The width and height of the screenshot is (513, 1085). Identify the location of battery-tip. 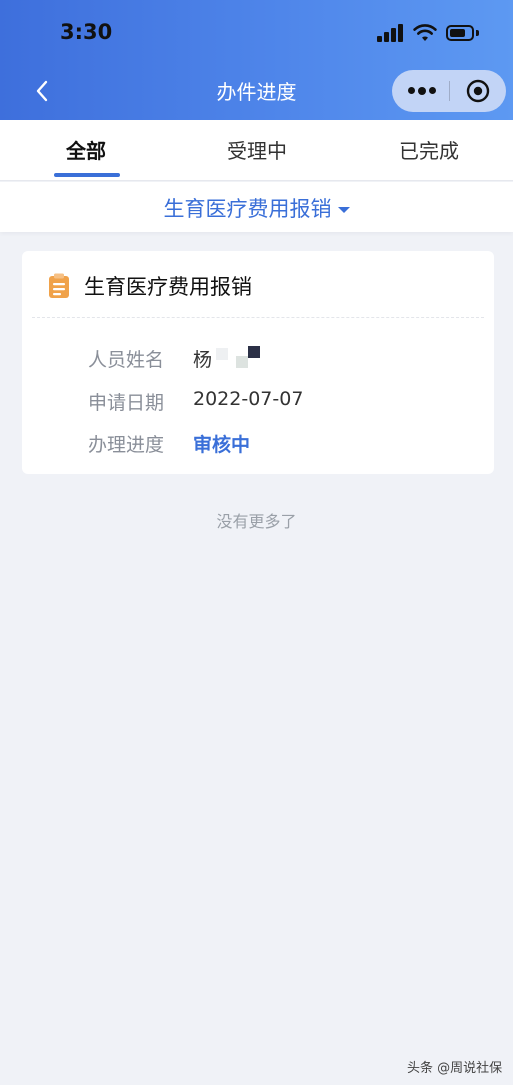
(477, 33).